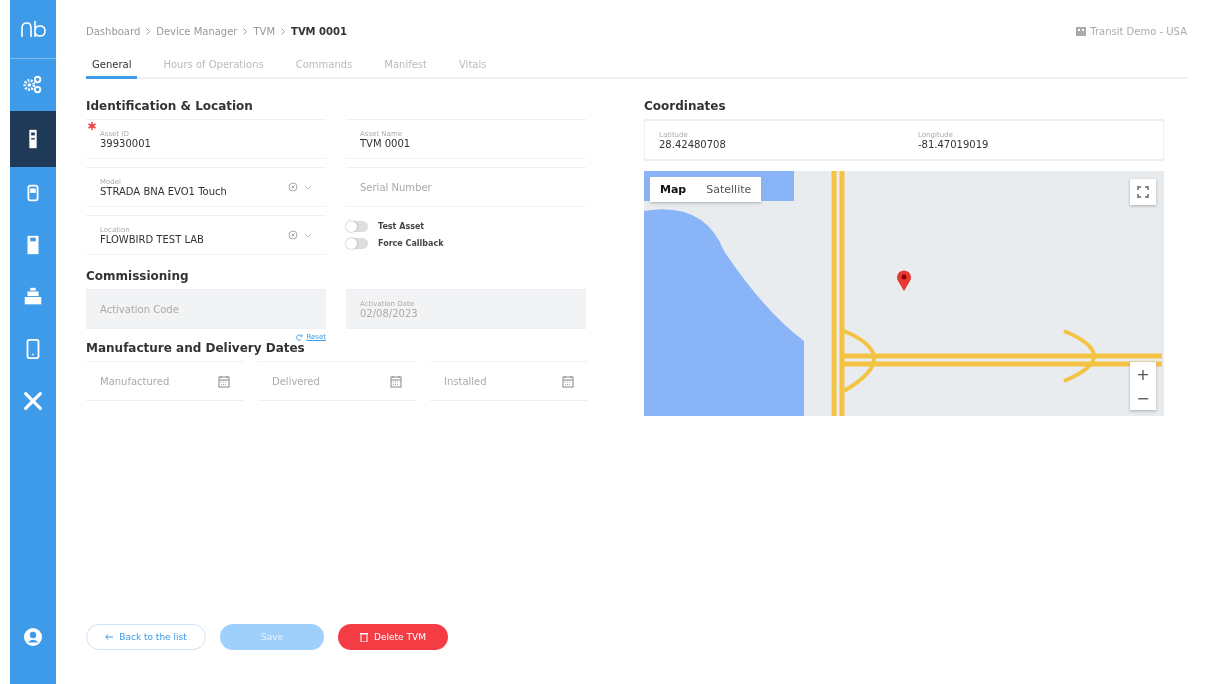 The image size is (1211, 684). What do you see at coordinates (135, 381) in the screenshot?
I see `field-placeholder: Manufactured` at bounding box center [135, 381].